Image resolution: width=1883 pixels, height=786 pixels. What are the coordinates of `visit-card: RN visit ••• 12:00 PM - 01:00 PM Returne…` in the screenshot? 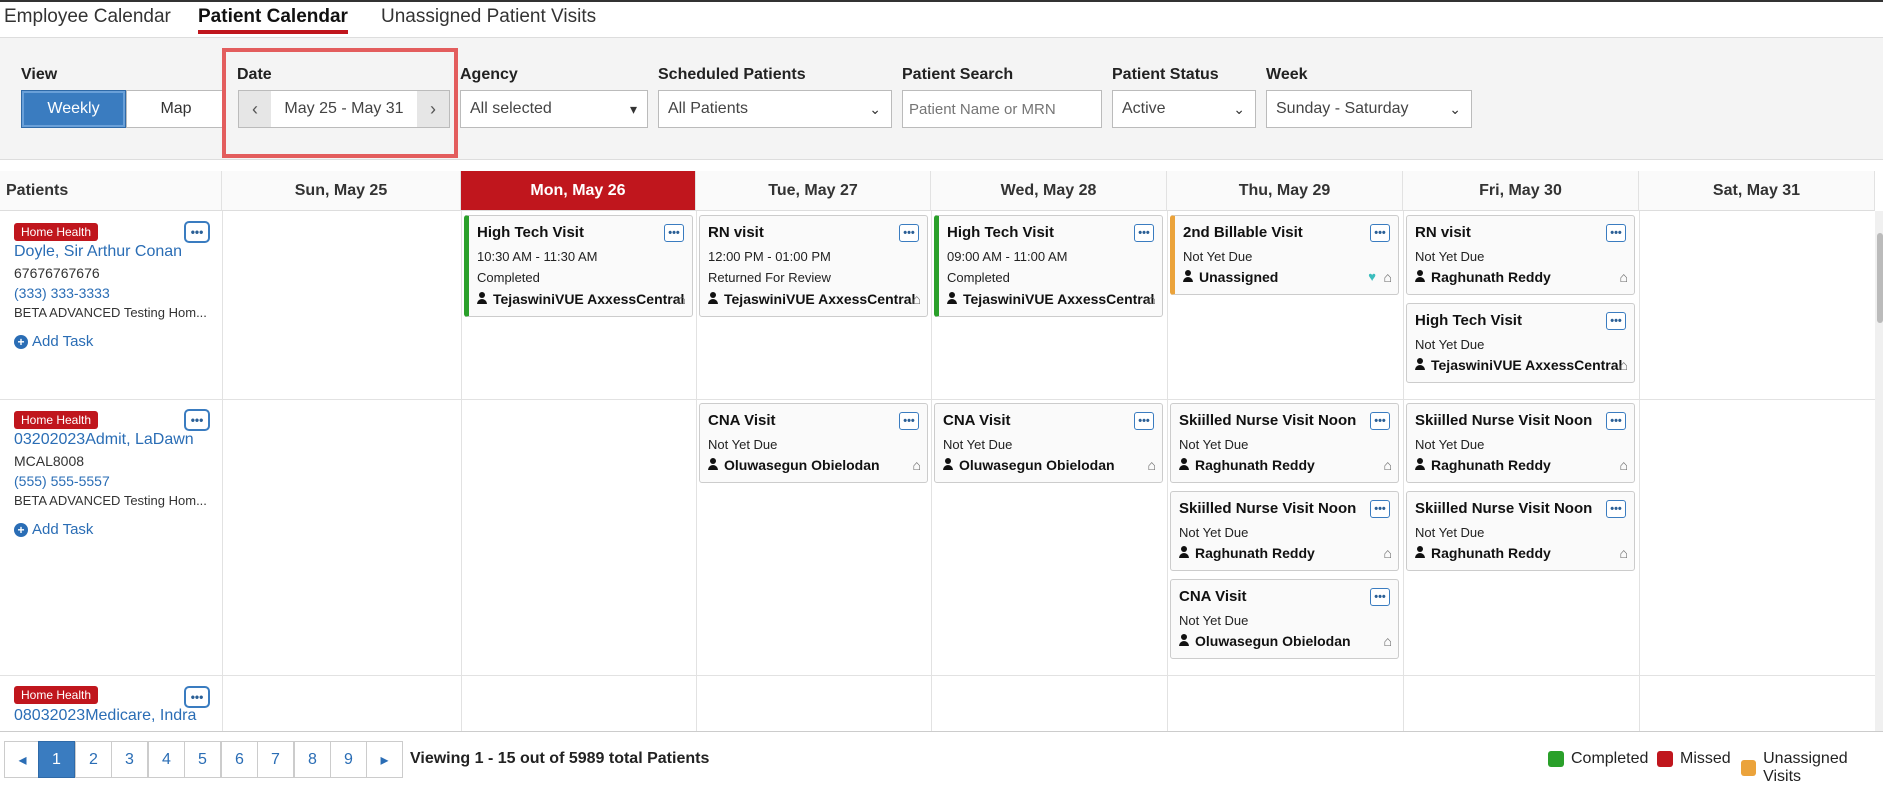 It's located at (813, 266).